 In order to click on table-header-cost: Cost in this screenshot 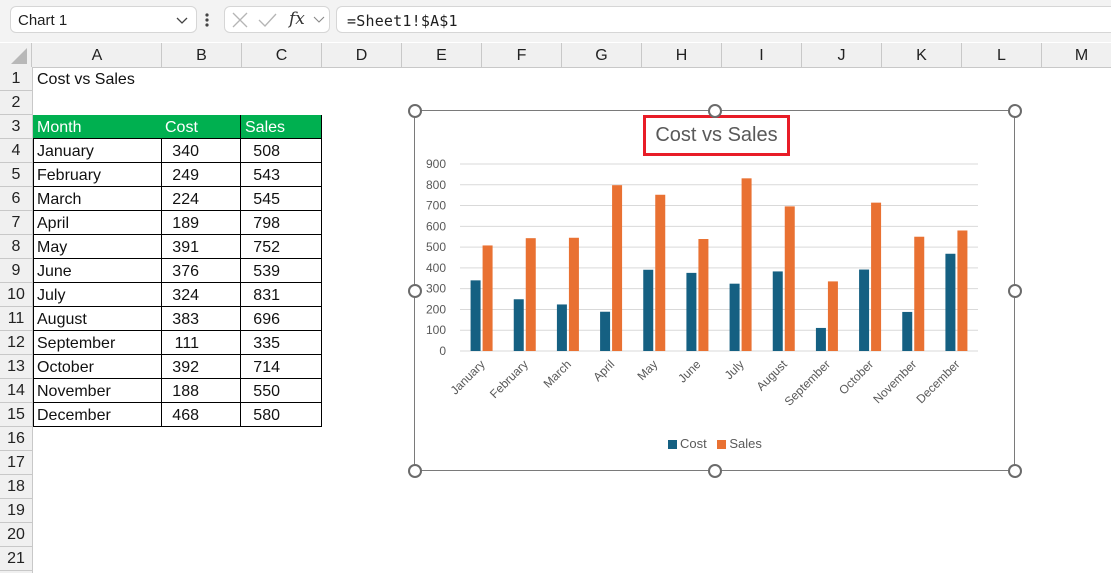, I will do `click(201, 127)`.